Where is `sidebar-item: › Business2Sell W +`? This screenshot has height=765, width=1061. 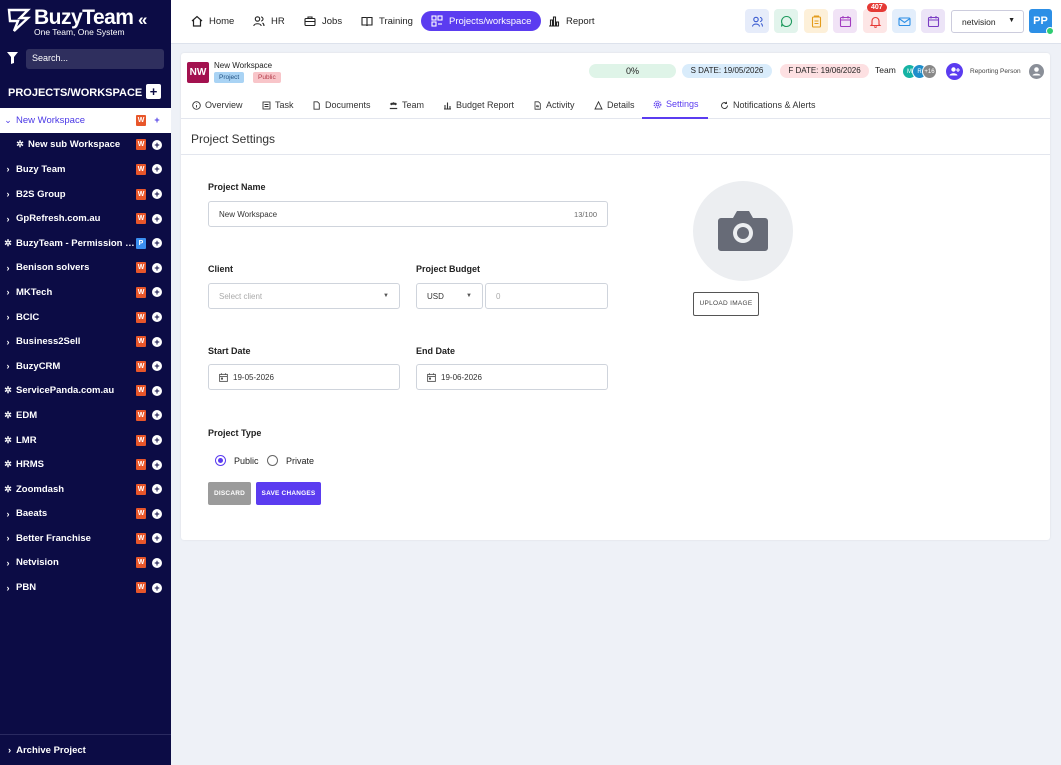 sidebar-item: › Business2Sell W + is located at coordinates (85, 341).